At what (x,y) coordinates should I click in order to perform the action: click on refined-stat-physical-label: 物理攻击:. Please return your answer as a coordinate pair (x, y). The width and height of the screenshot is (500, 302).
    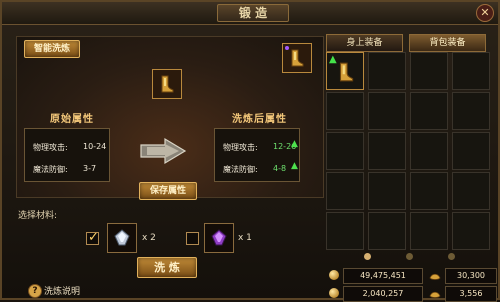
    Looking at the image, I should click on (240, 147).